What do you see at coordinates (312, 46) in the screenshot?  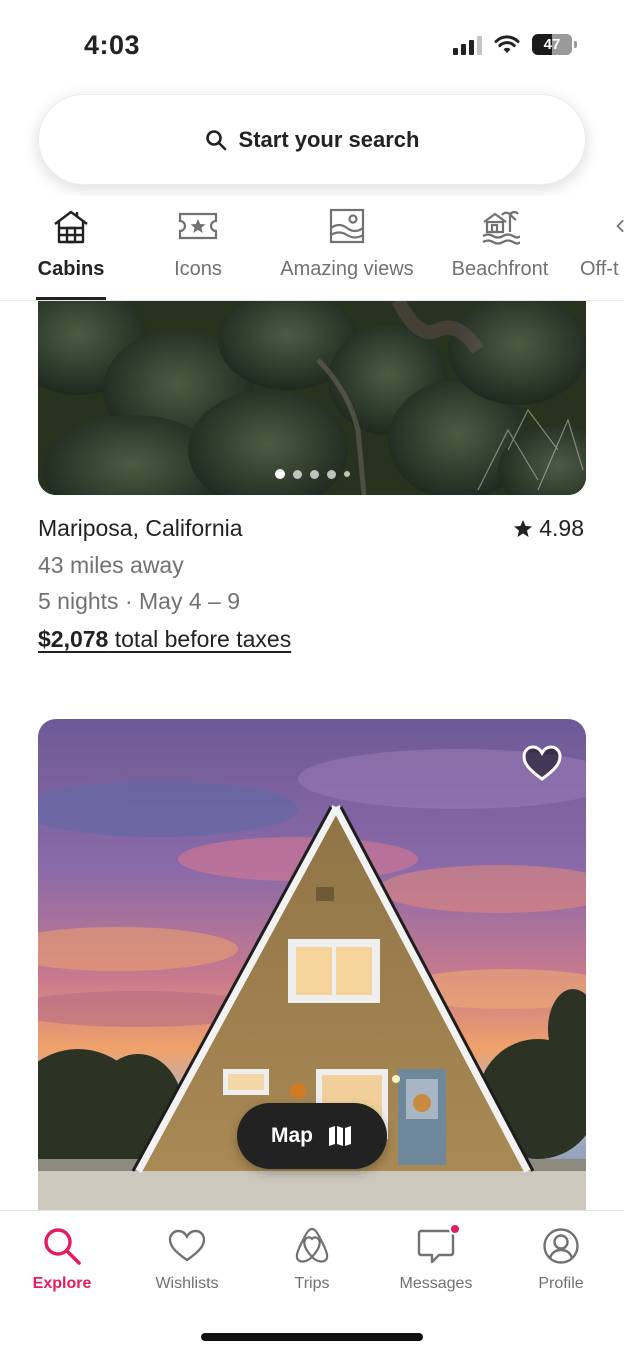 I see `status-bar: 4:03 47` at bounding box center [312, 46].